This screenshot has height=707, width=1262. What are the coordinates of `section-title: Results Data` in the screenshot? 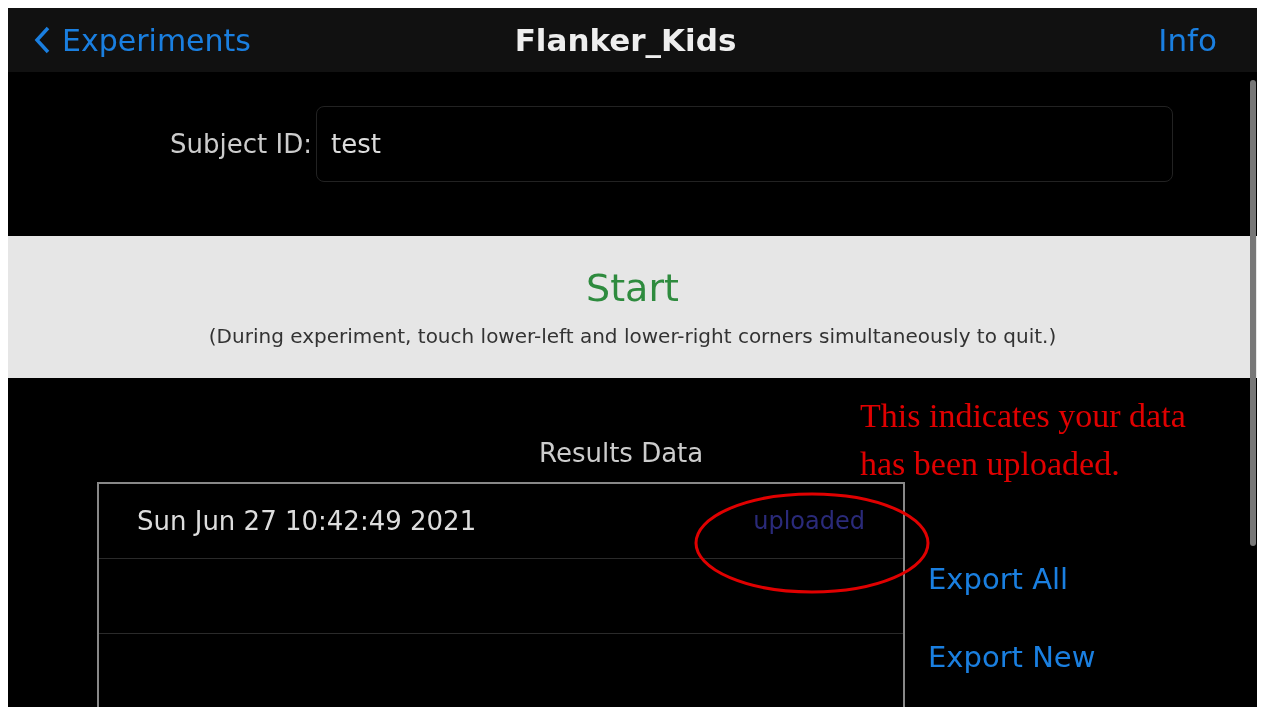 It's located at (621, 453).